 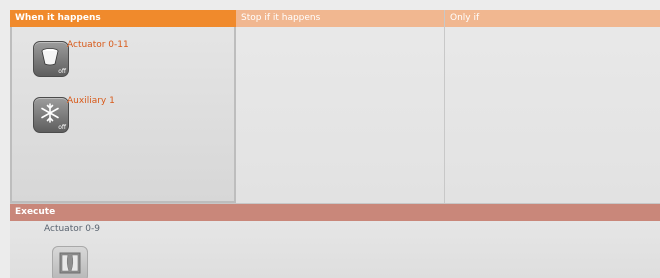 I want to click on bucket-icon, so click(x=50, y=57).